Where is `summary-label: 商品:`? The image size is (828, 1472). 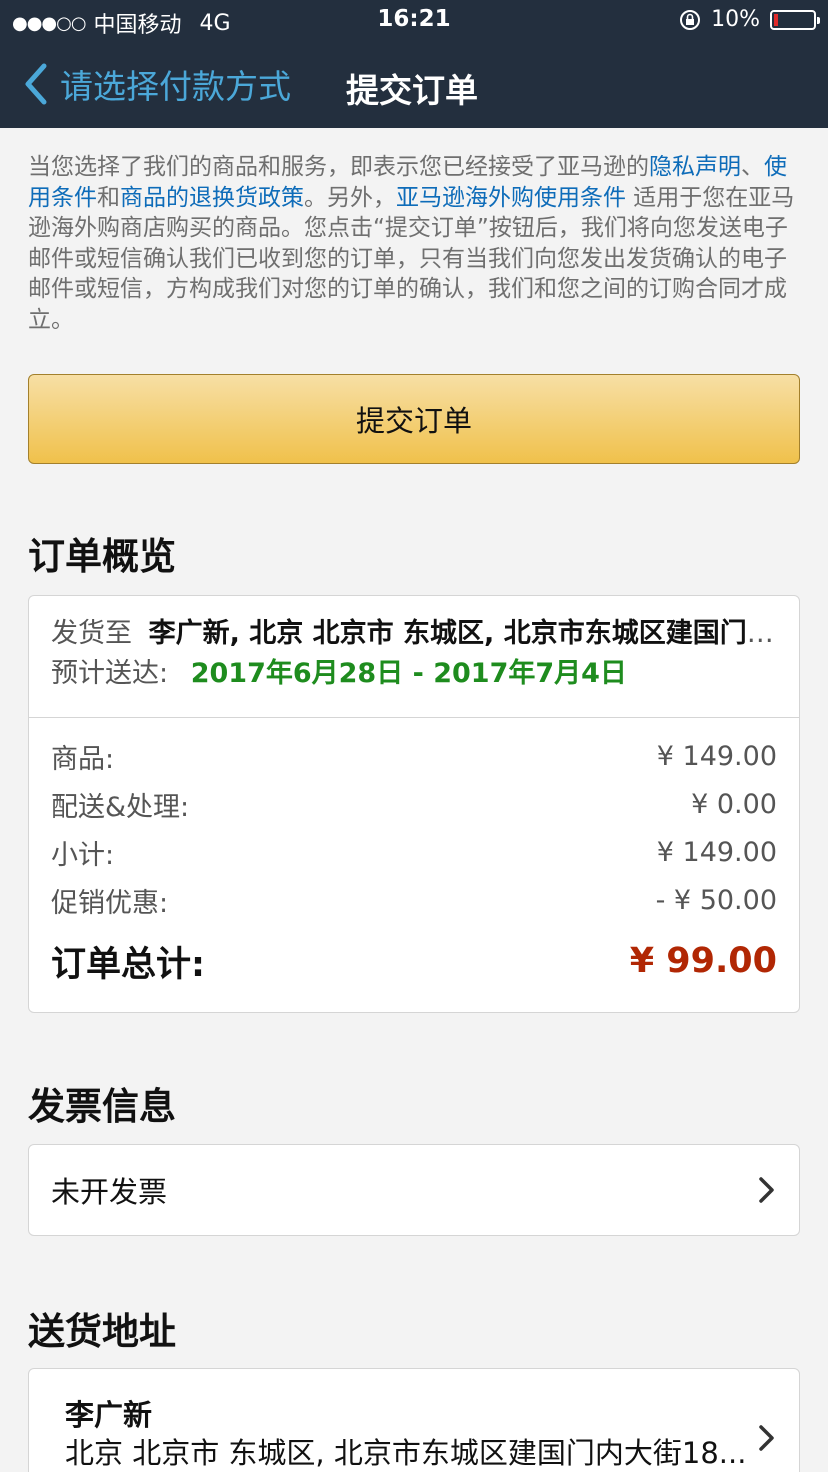 summary-label: 商品: is located at coordinates (83, 759).